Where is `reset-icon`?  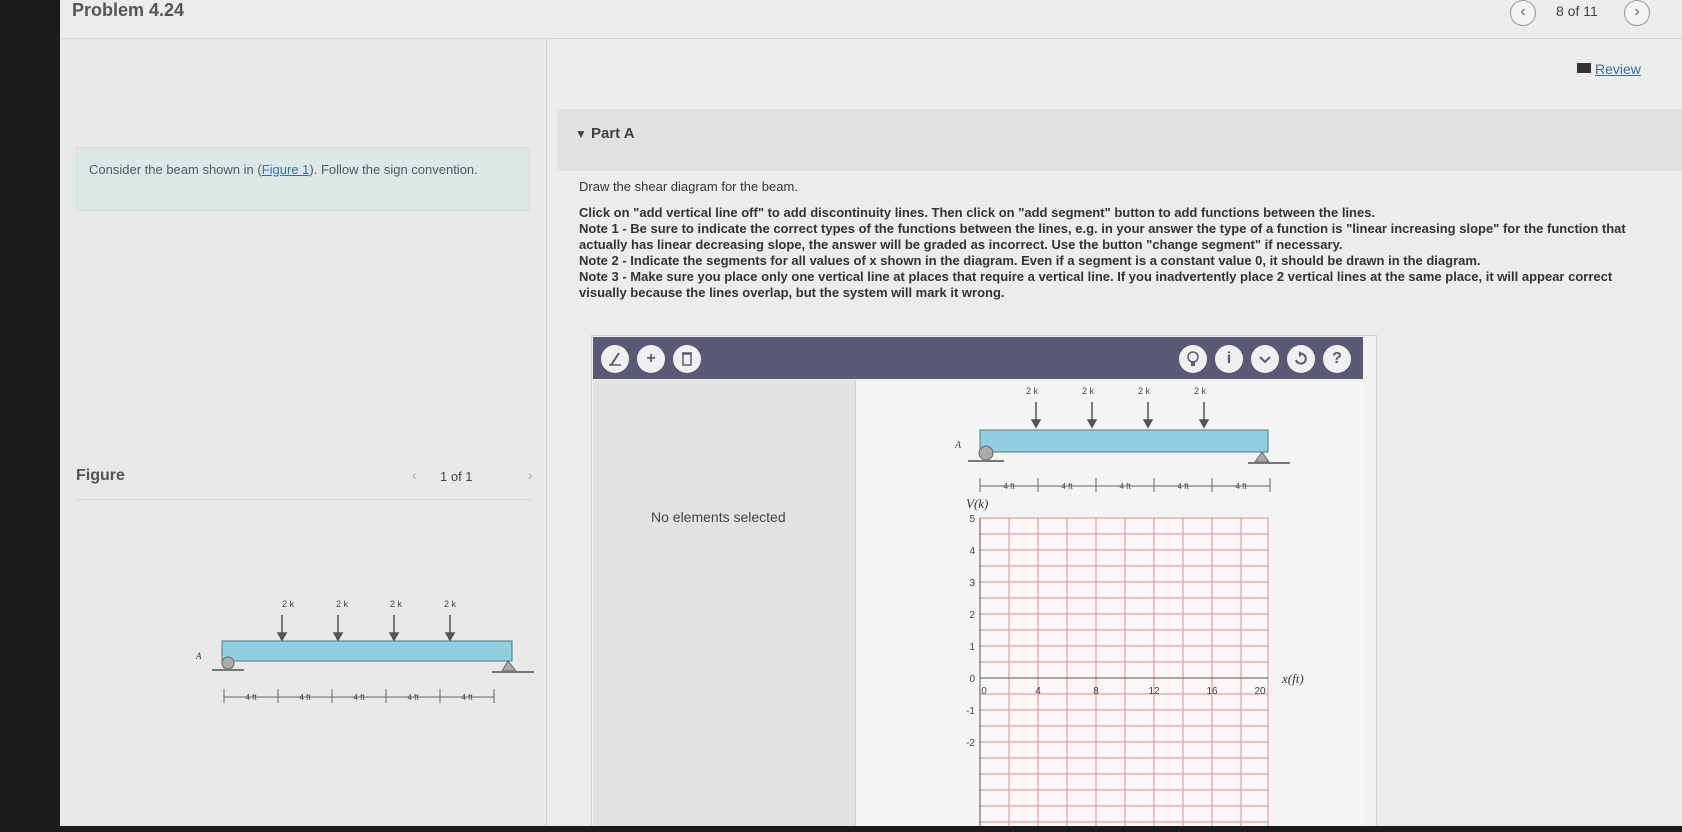 reset-icon is located at coordinates (1301, 358).